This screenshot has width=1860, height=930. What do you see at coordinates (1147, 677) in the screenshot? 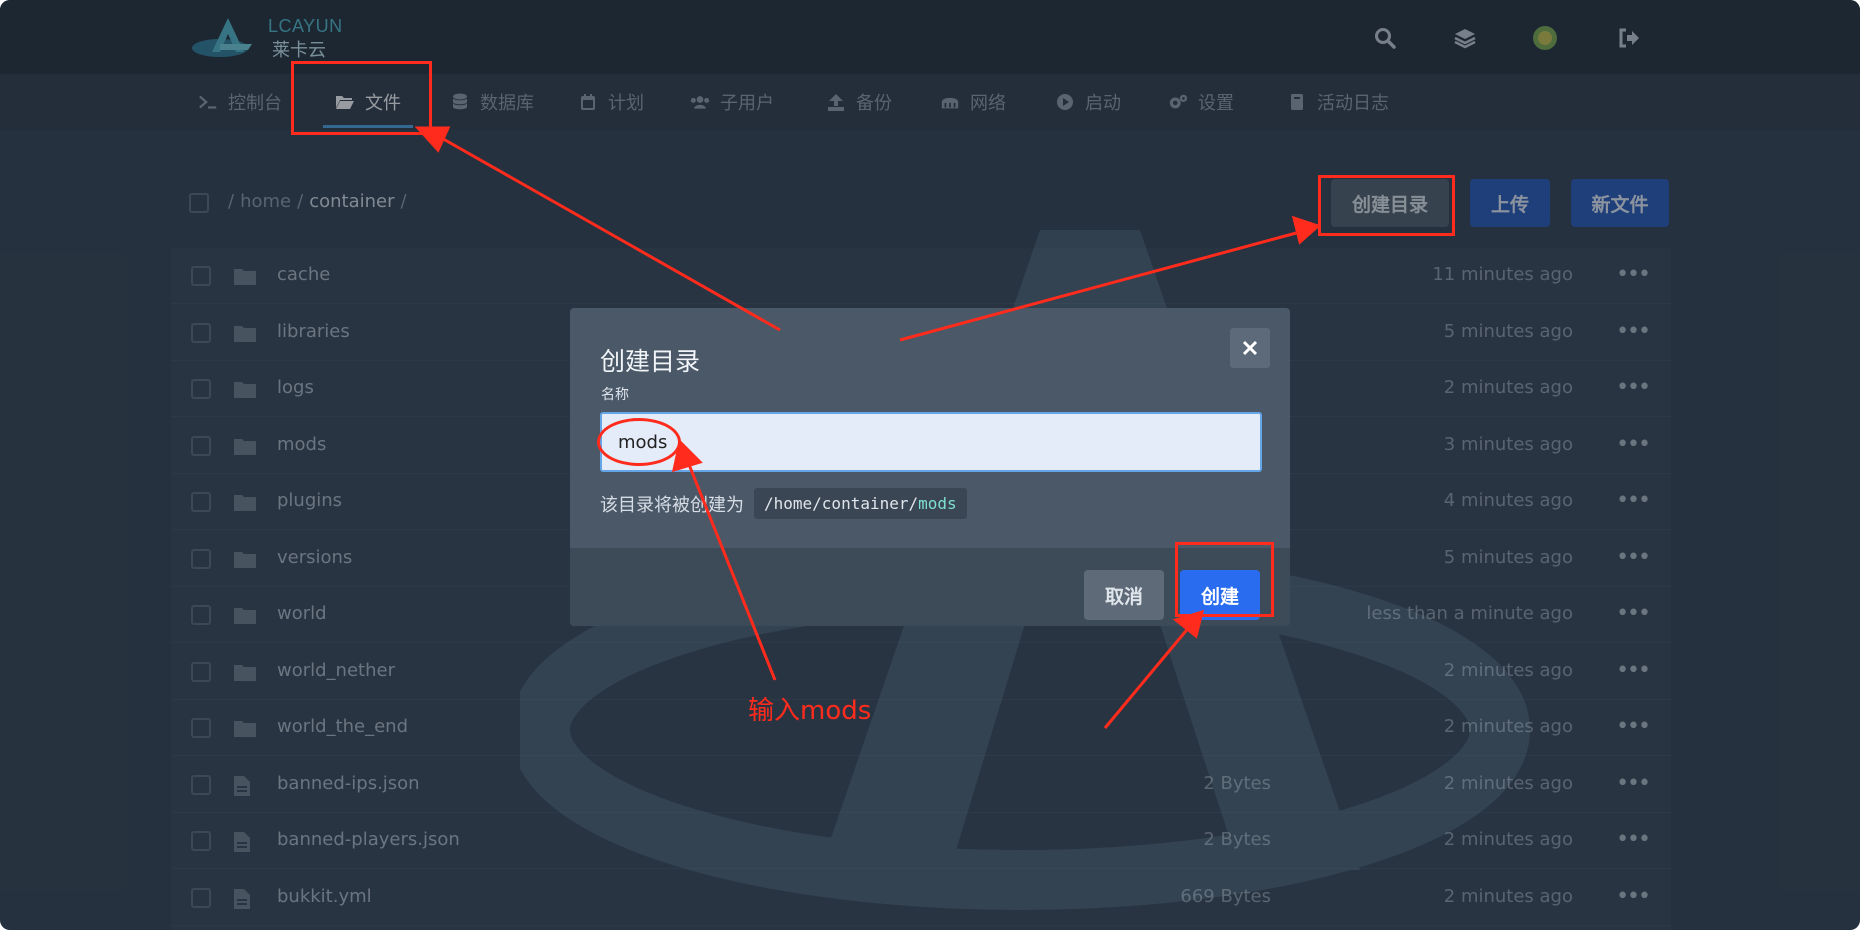
I see `arrow-to-create-button` at bounding box center [1147, 677].